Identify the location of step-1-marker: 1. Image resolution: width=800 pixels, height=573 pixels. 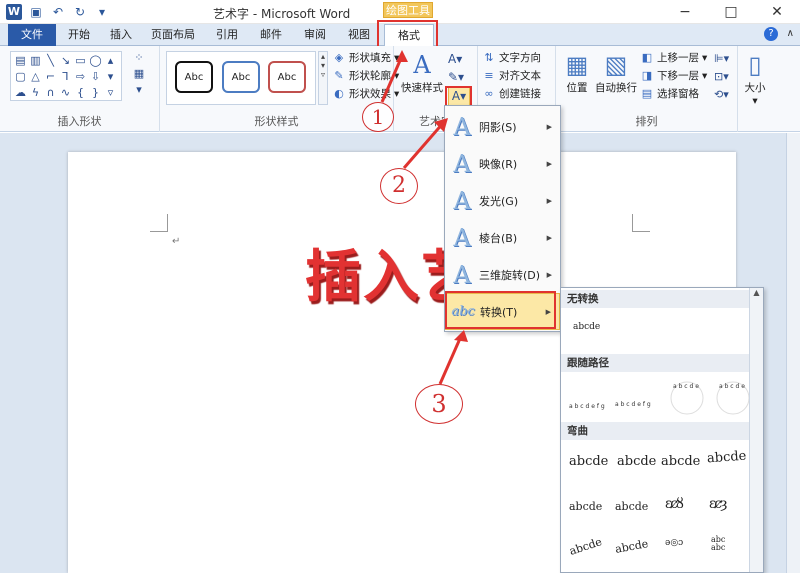
(378, 117).